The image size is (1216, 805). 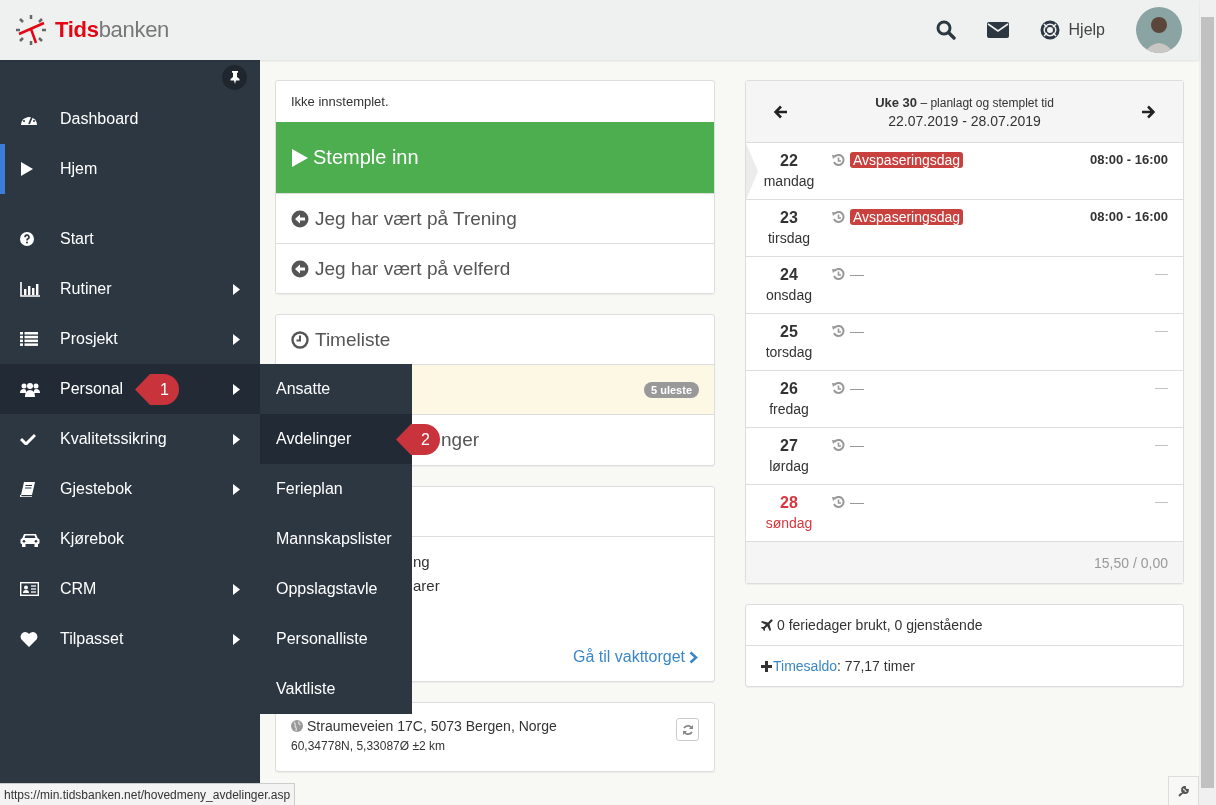 What do you see at coordinates (964, 102) in the screenshot?
I see `week-title: Uke 30 – planlagt og stemplet tid` at bounding box center [964, 102].